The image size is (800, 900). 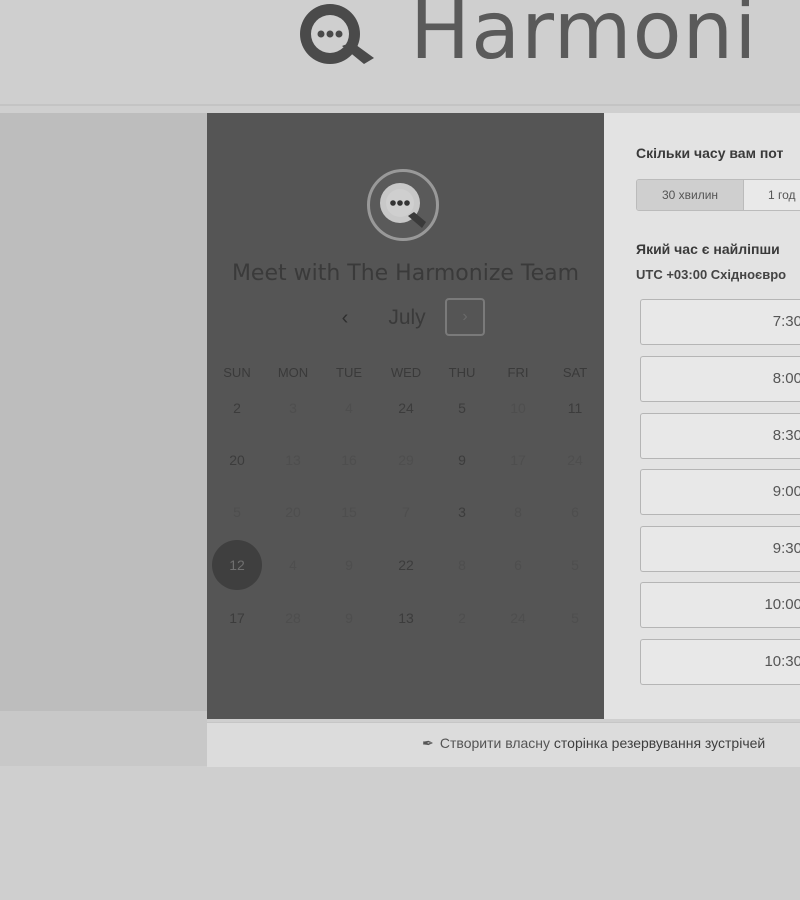 What do you see at coordinates (406, 565) in the screenshot?
I see `calendar-day: 22` at bounding box center [406, 565].